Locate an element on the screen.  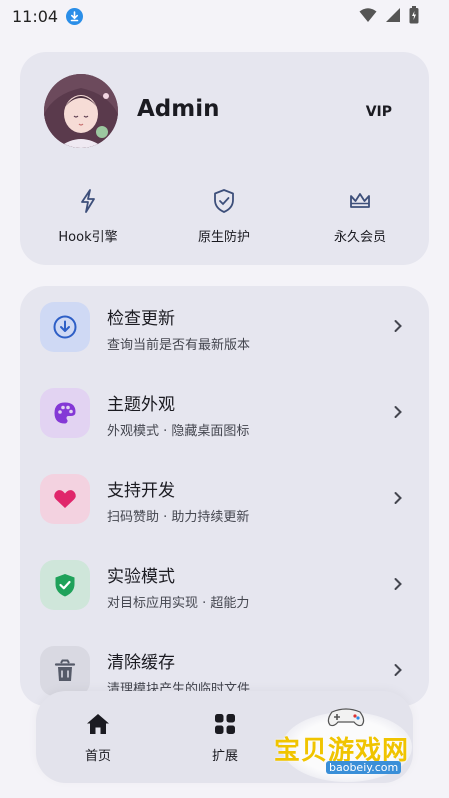
battery-icon is located at coordinates (414, 15).